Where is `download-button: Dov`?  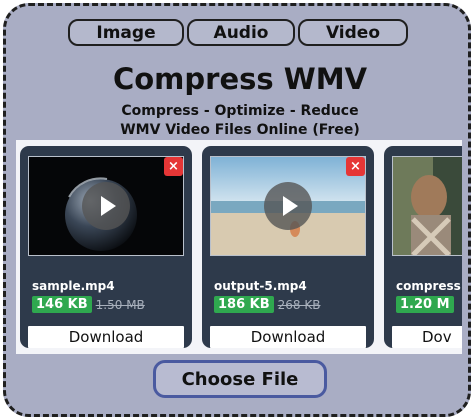 download-button: Dov is located at coordinates (427, 337).